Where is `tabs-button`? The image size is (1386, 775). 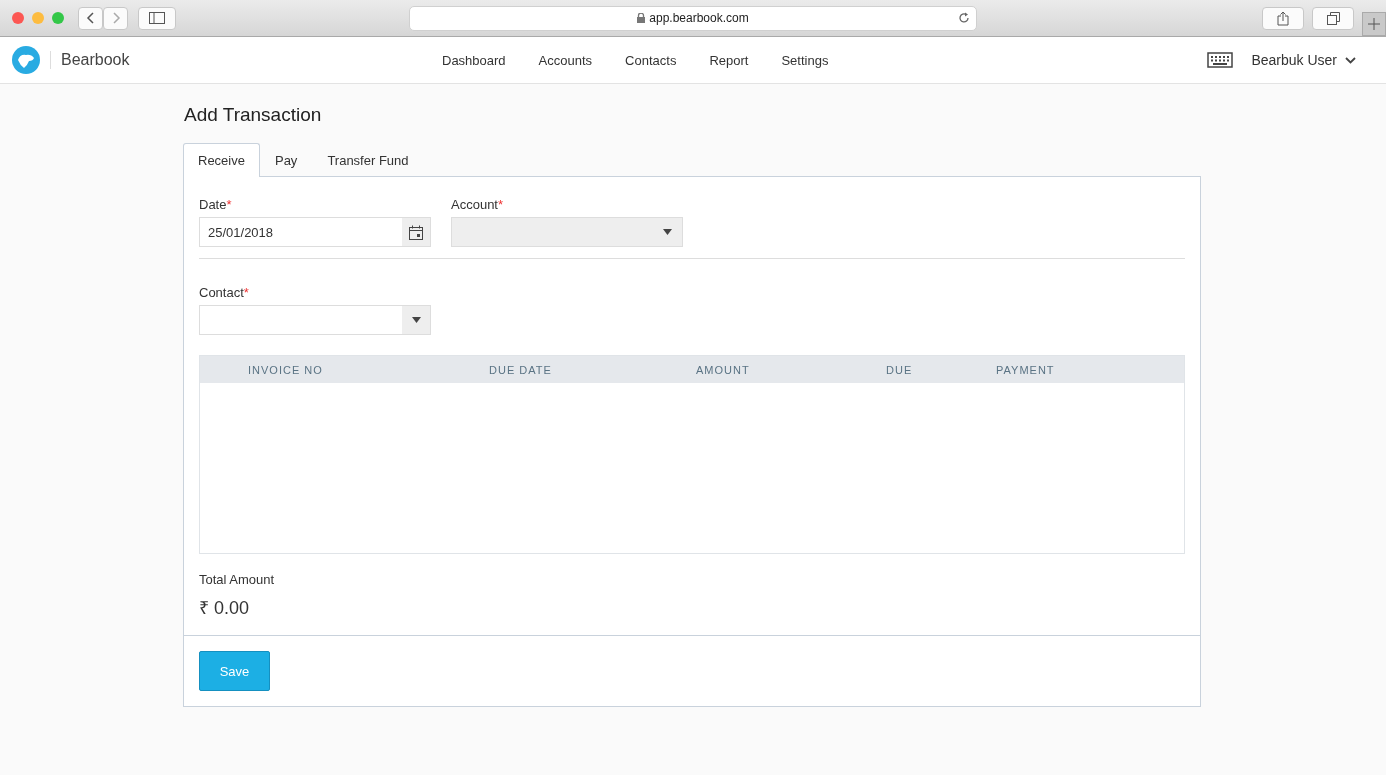
tabs-button is located at coordinates (1333, 18).